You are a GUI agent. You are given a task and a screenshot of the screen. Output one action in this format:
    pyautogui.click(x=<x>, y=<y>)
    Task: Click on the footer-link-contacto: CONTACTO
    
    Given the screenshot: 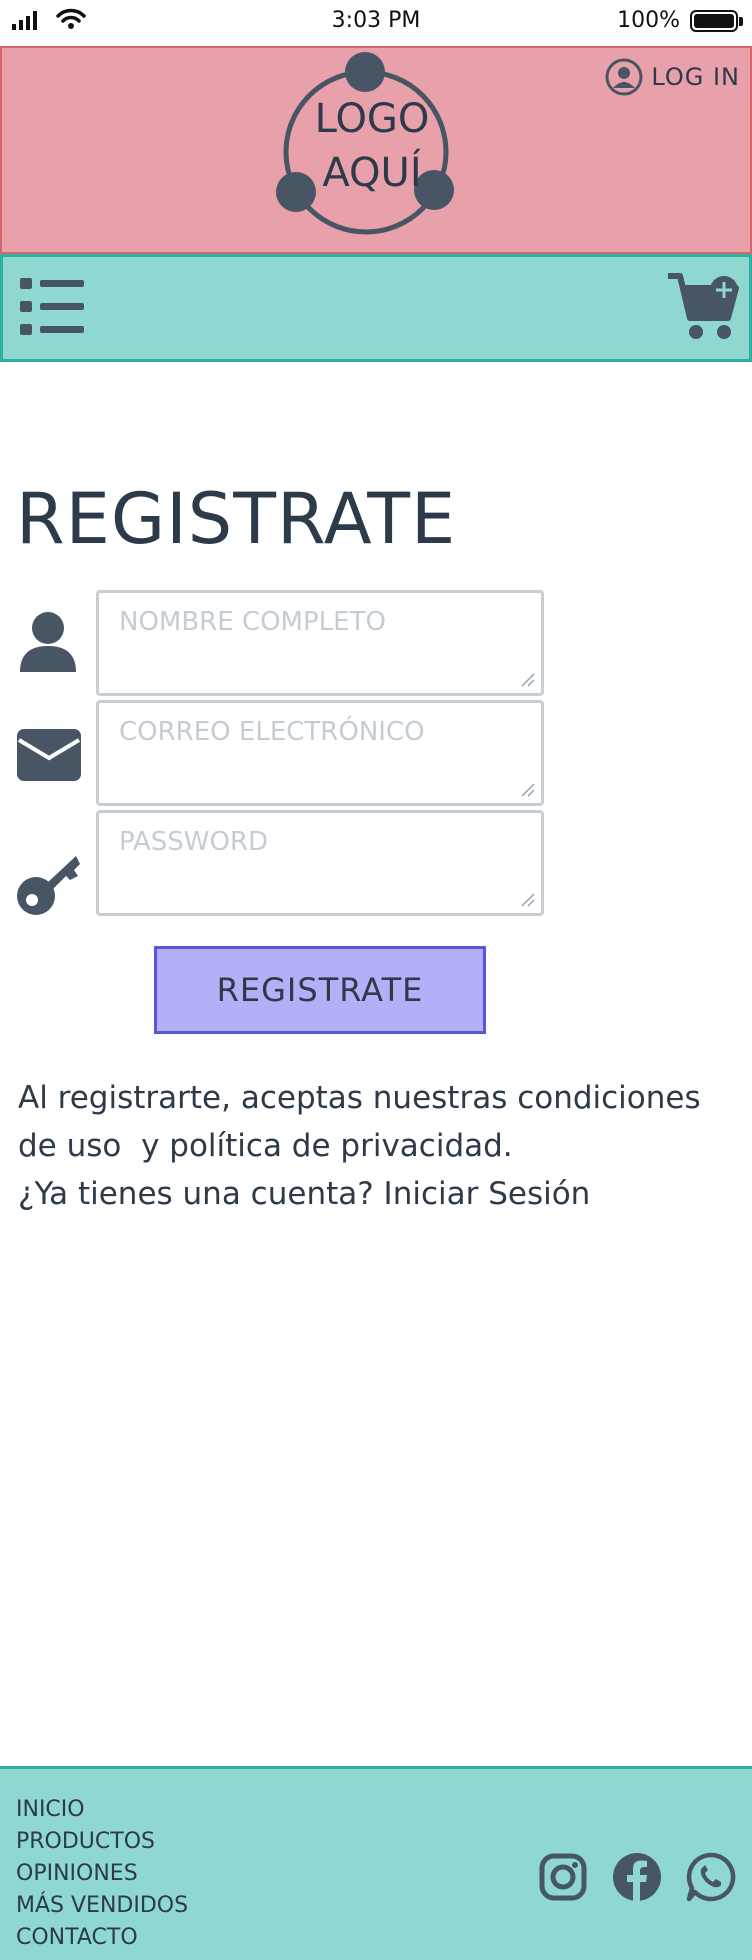 What is the action you would take?
    pyautogui.click(x=102, y=1938)
    